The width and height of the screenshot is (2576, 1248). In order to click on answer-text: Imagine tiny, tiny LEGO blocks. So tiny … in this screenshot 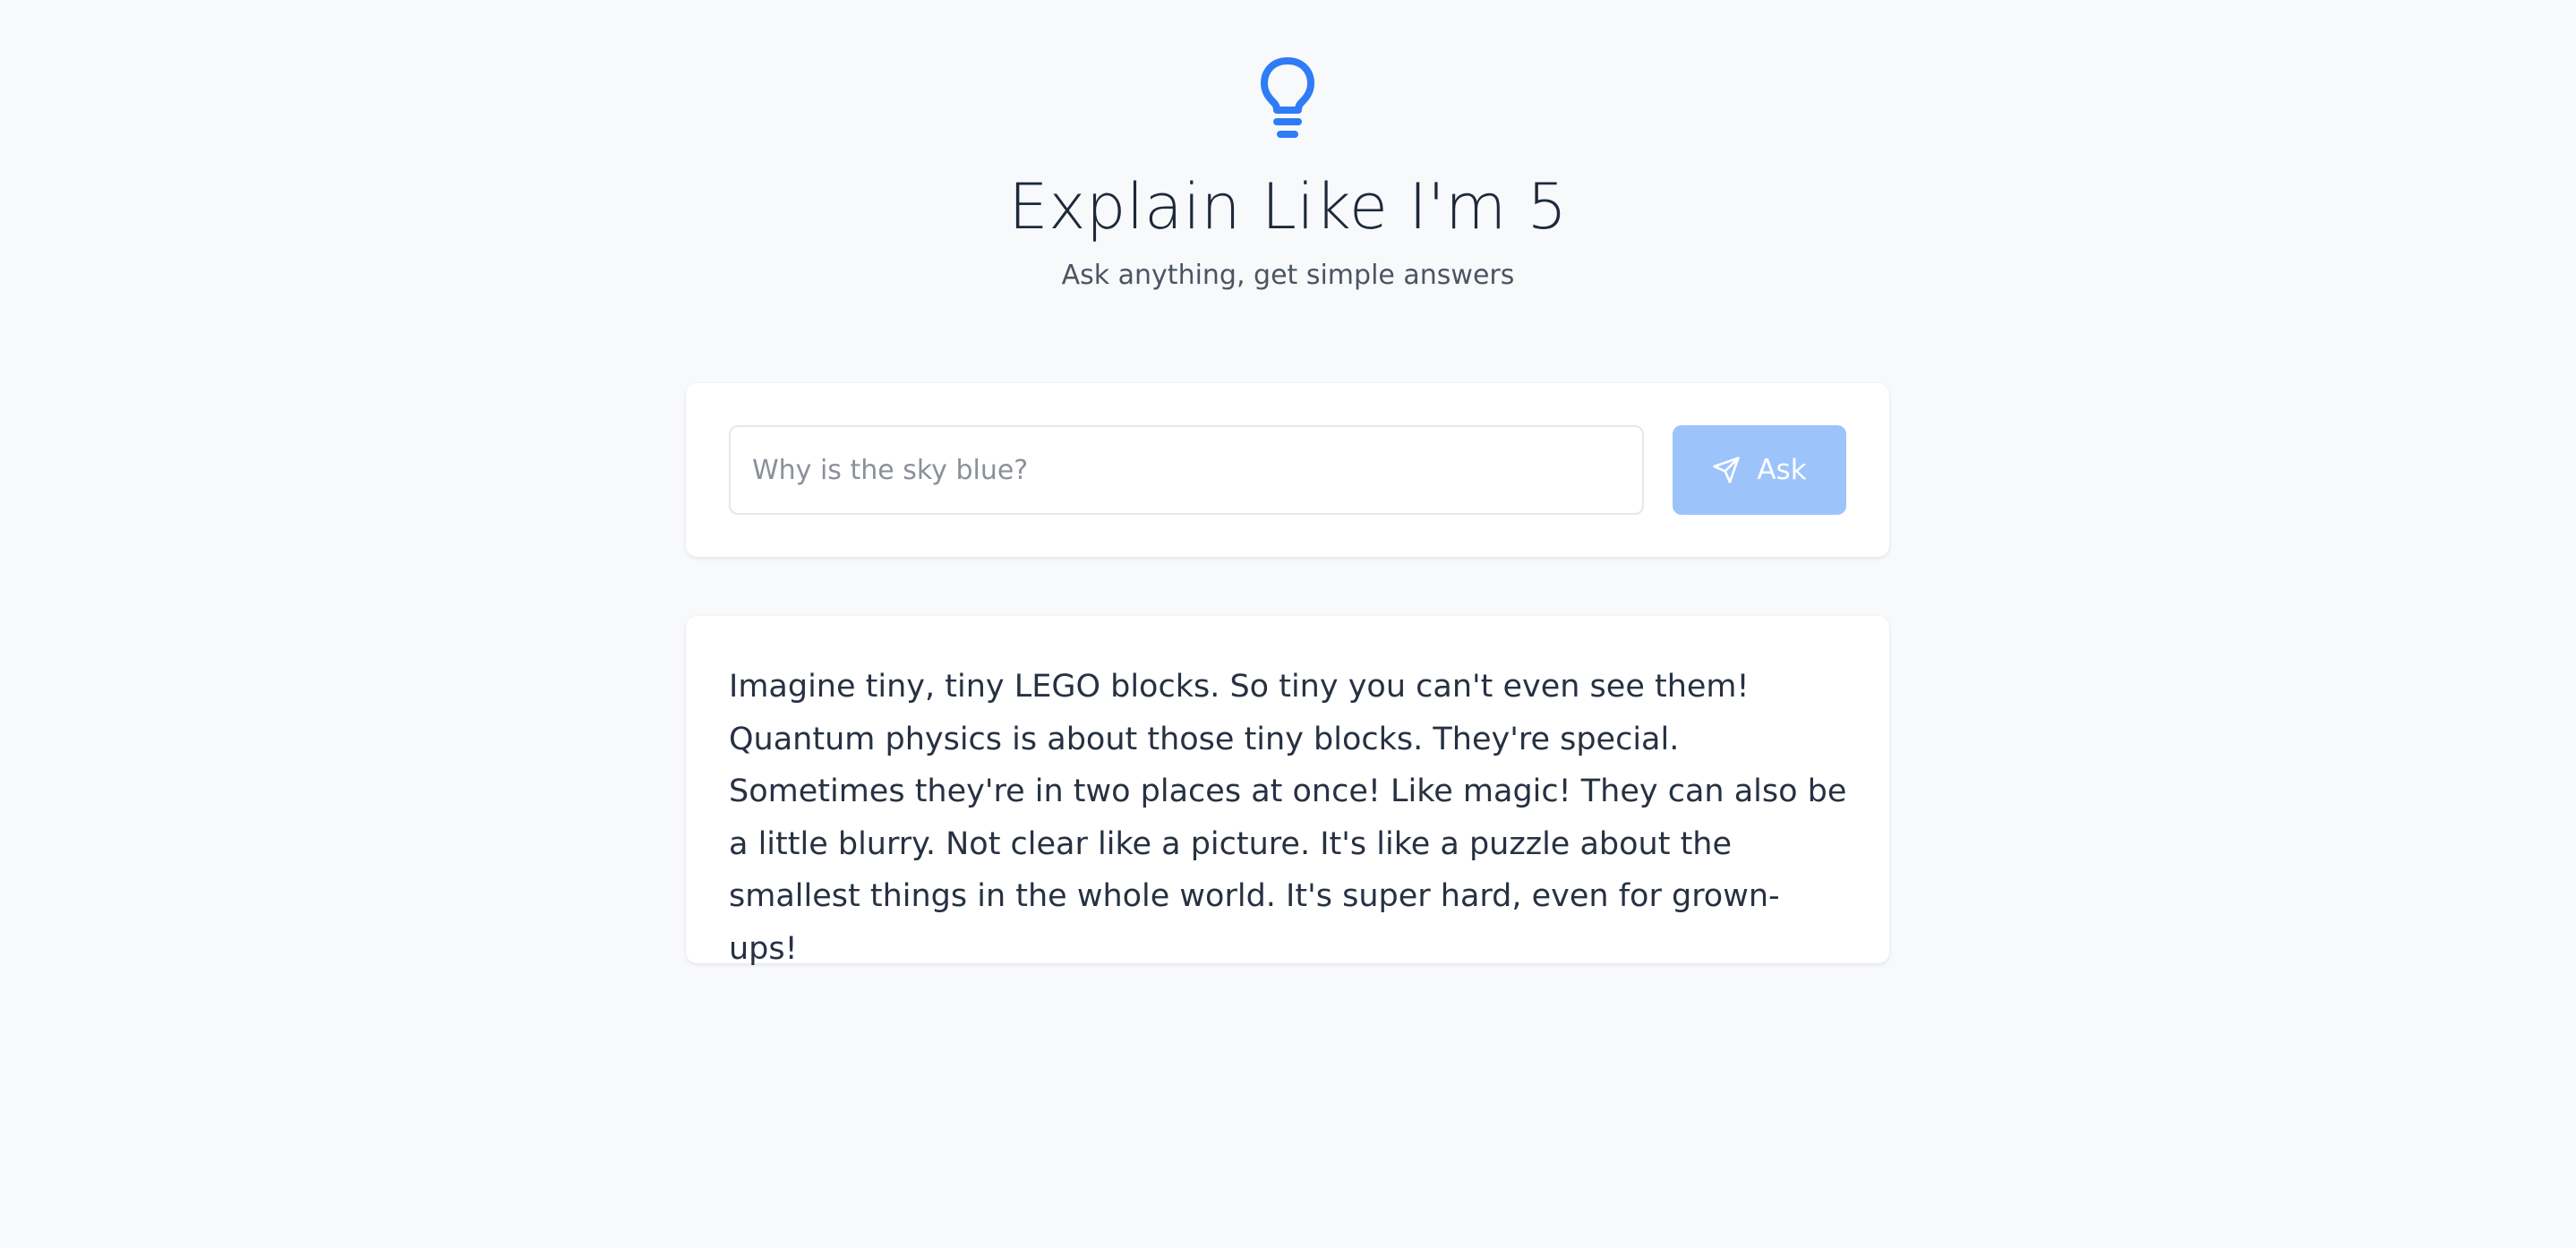, I will do `click(1288, 818)`.